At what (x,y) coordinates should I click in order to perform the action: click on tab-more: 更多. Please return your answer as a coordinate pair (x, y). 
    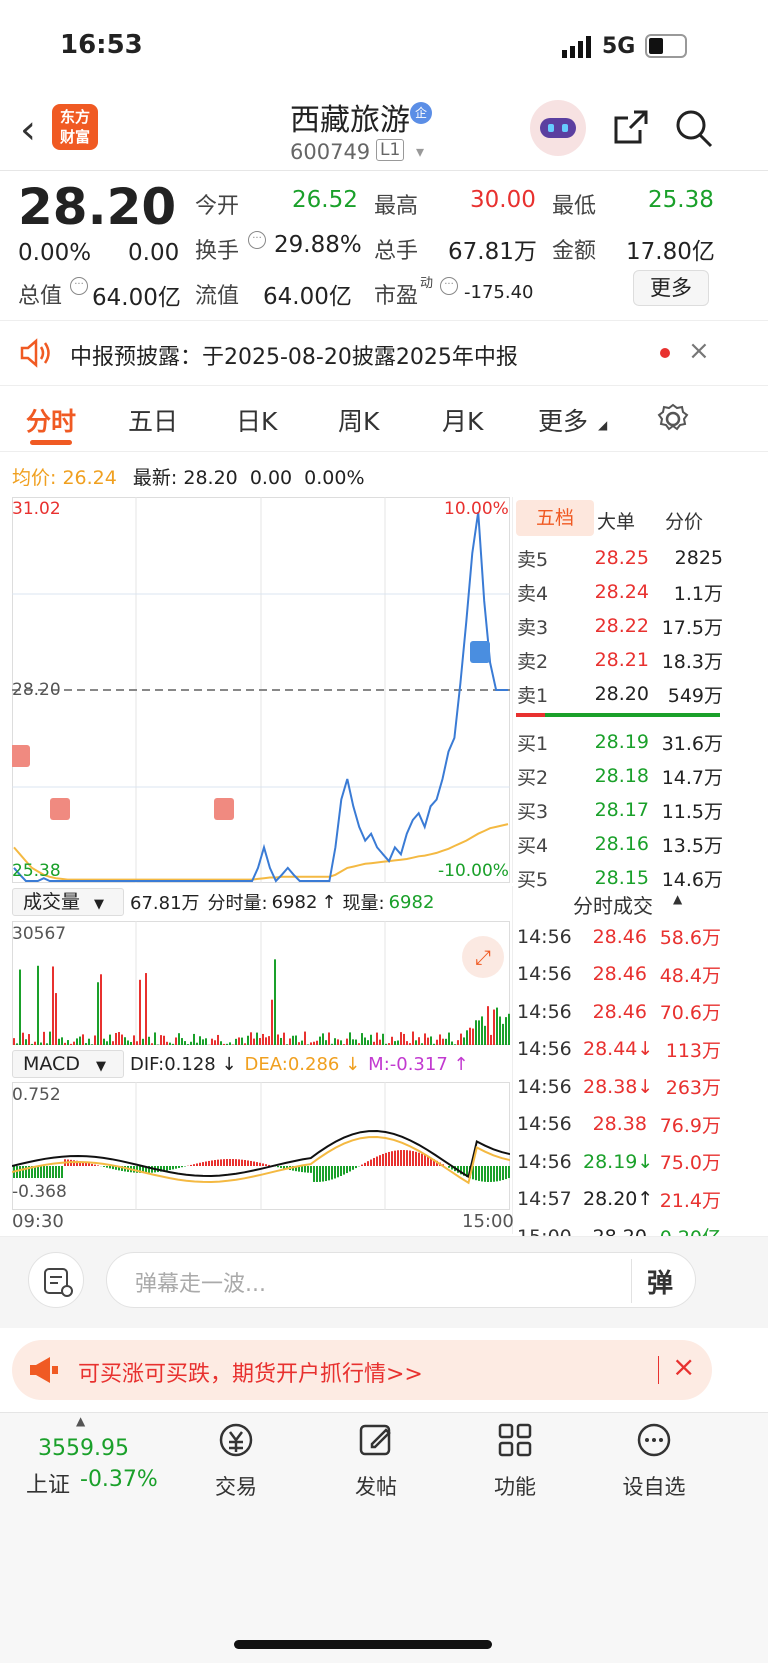
    Looking at the image, I should click on (563, 420).